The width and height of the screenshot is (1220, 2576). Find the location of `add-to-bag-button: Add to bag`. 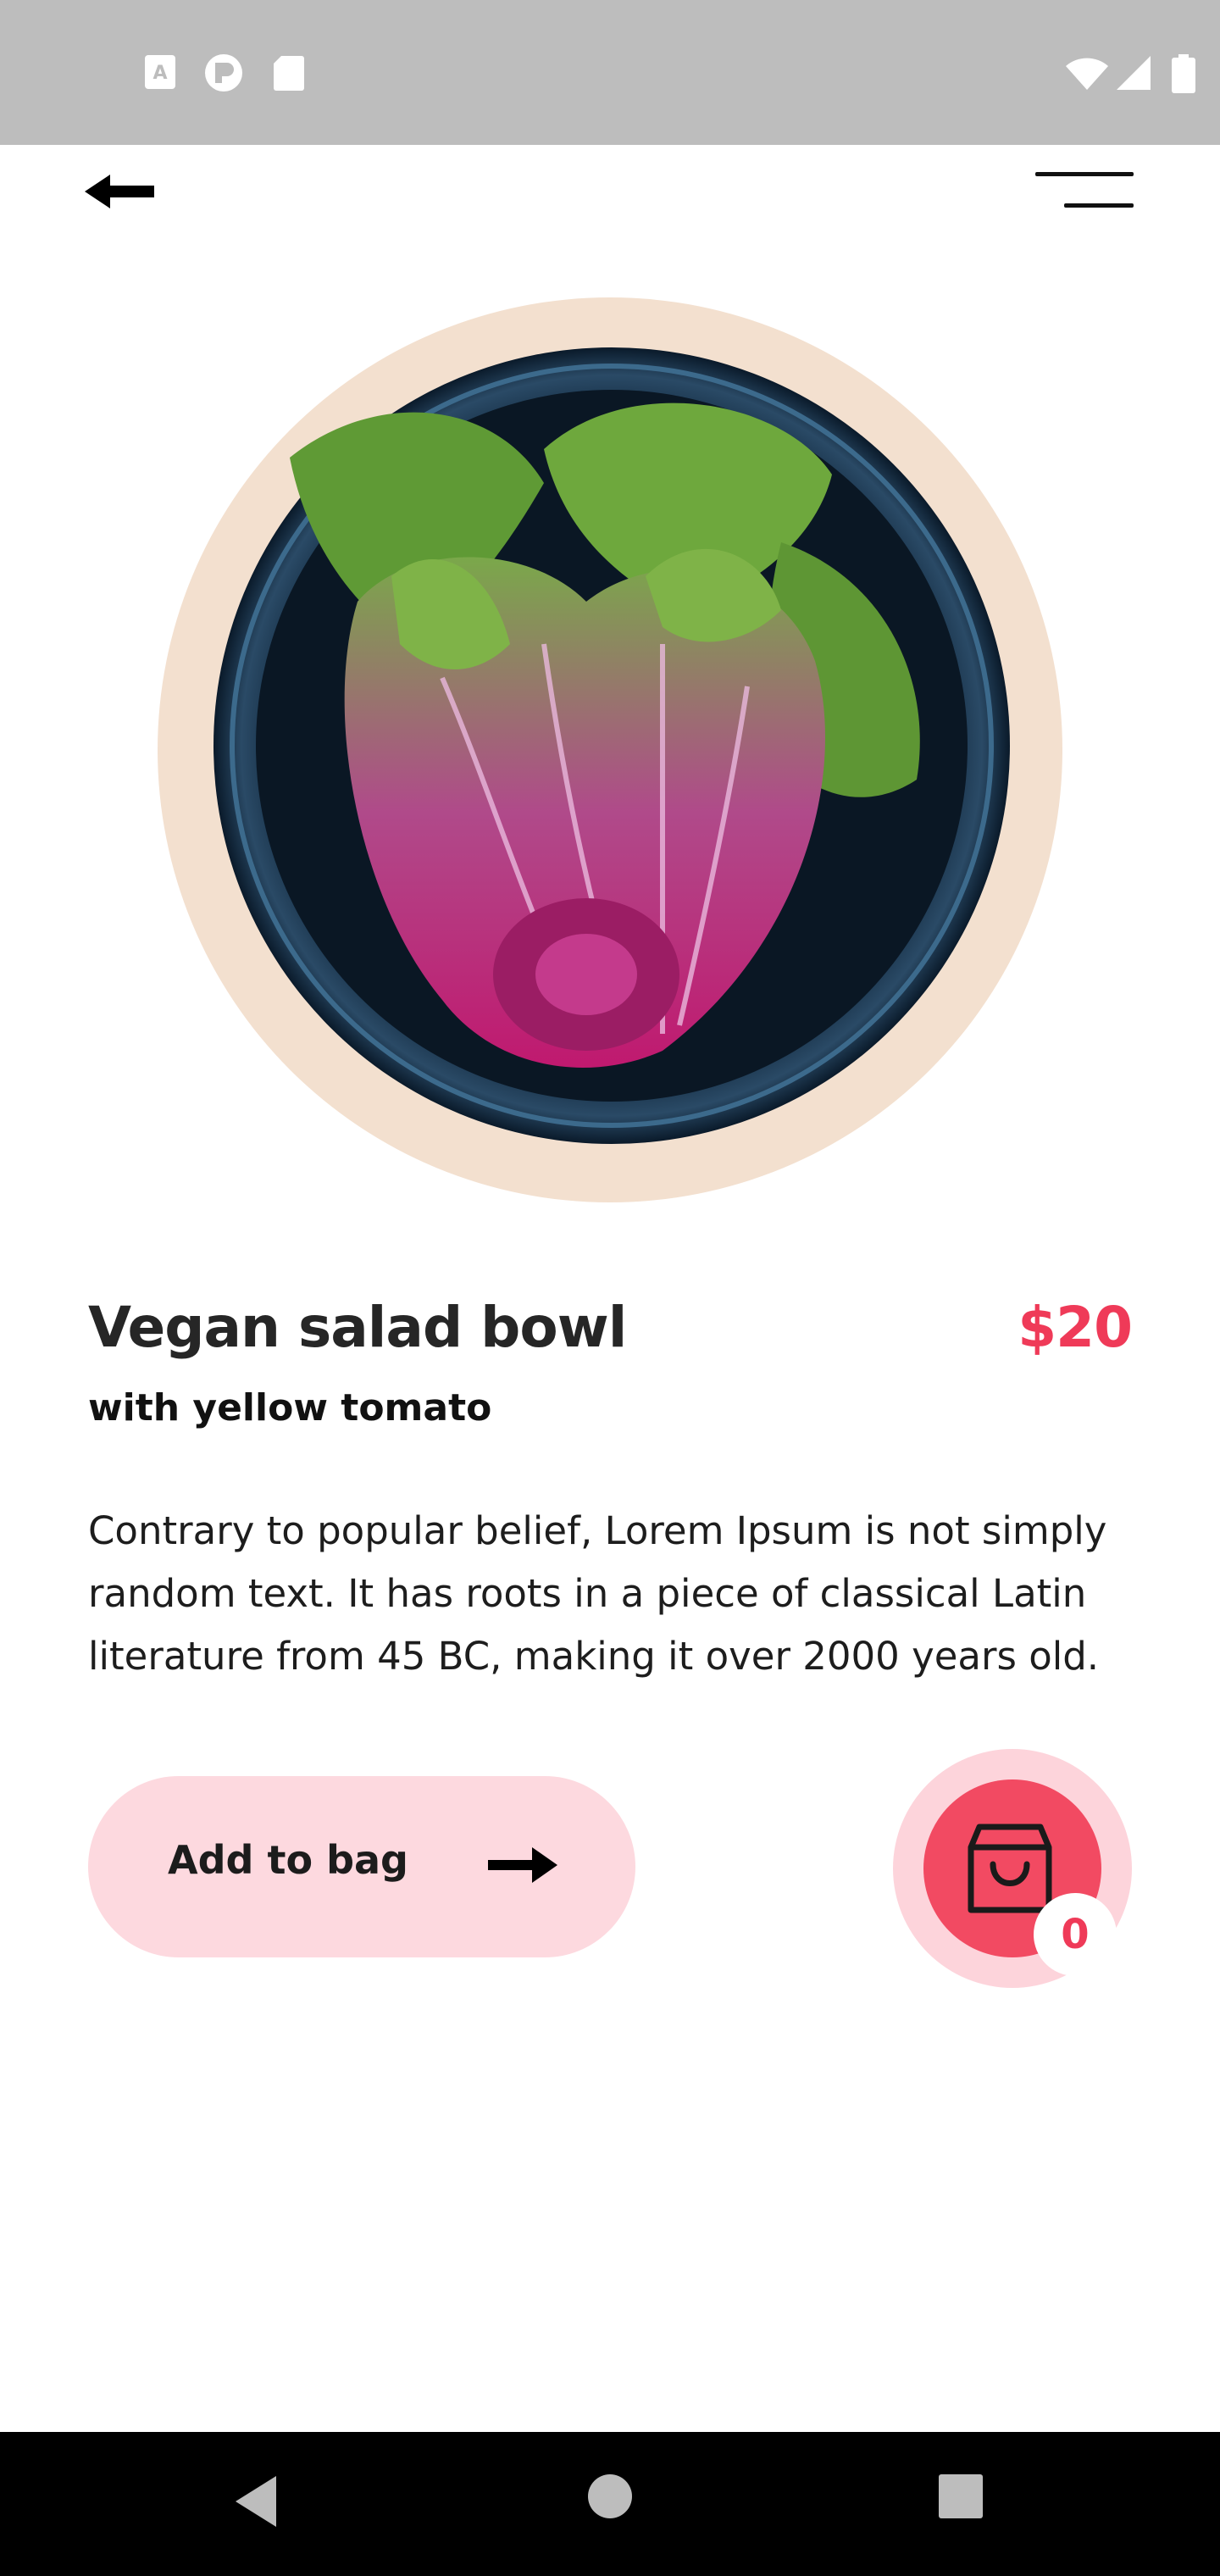

add-to-bag-button: Add to bag is located at coordinates (361, 1866).